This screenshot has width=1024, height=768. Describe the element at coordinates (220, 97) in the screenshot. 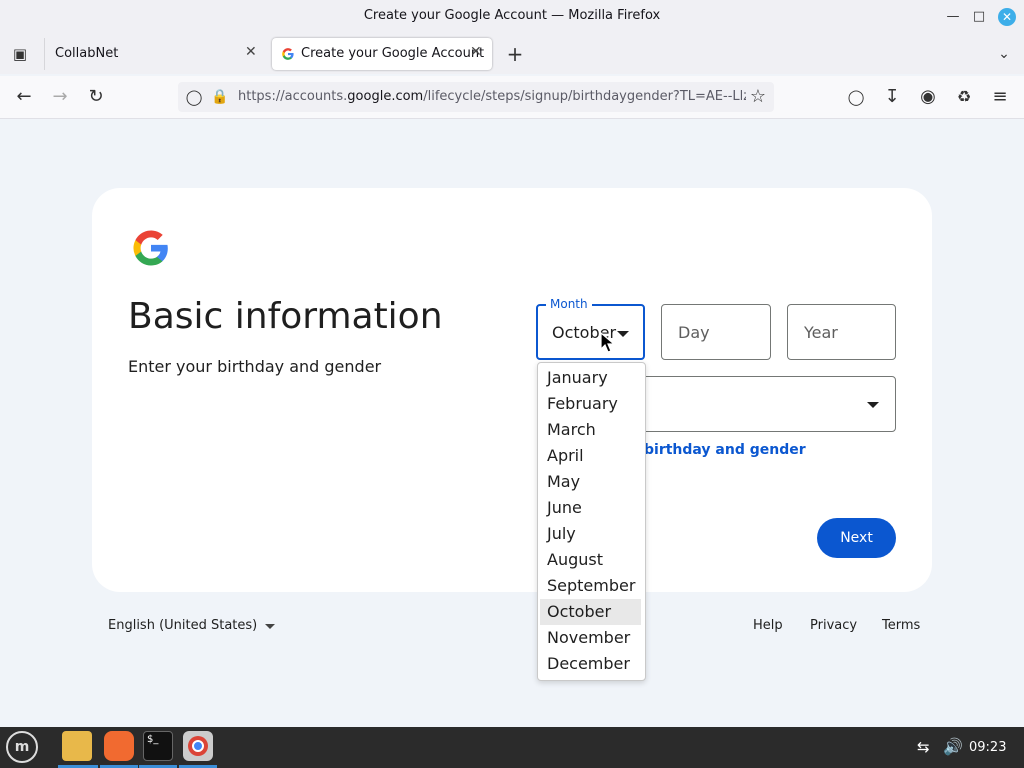

I see `lock-icon: 🔒` at that location.